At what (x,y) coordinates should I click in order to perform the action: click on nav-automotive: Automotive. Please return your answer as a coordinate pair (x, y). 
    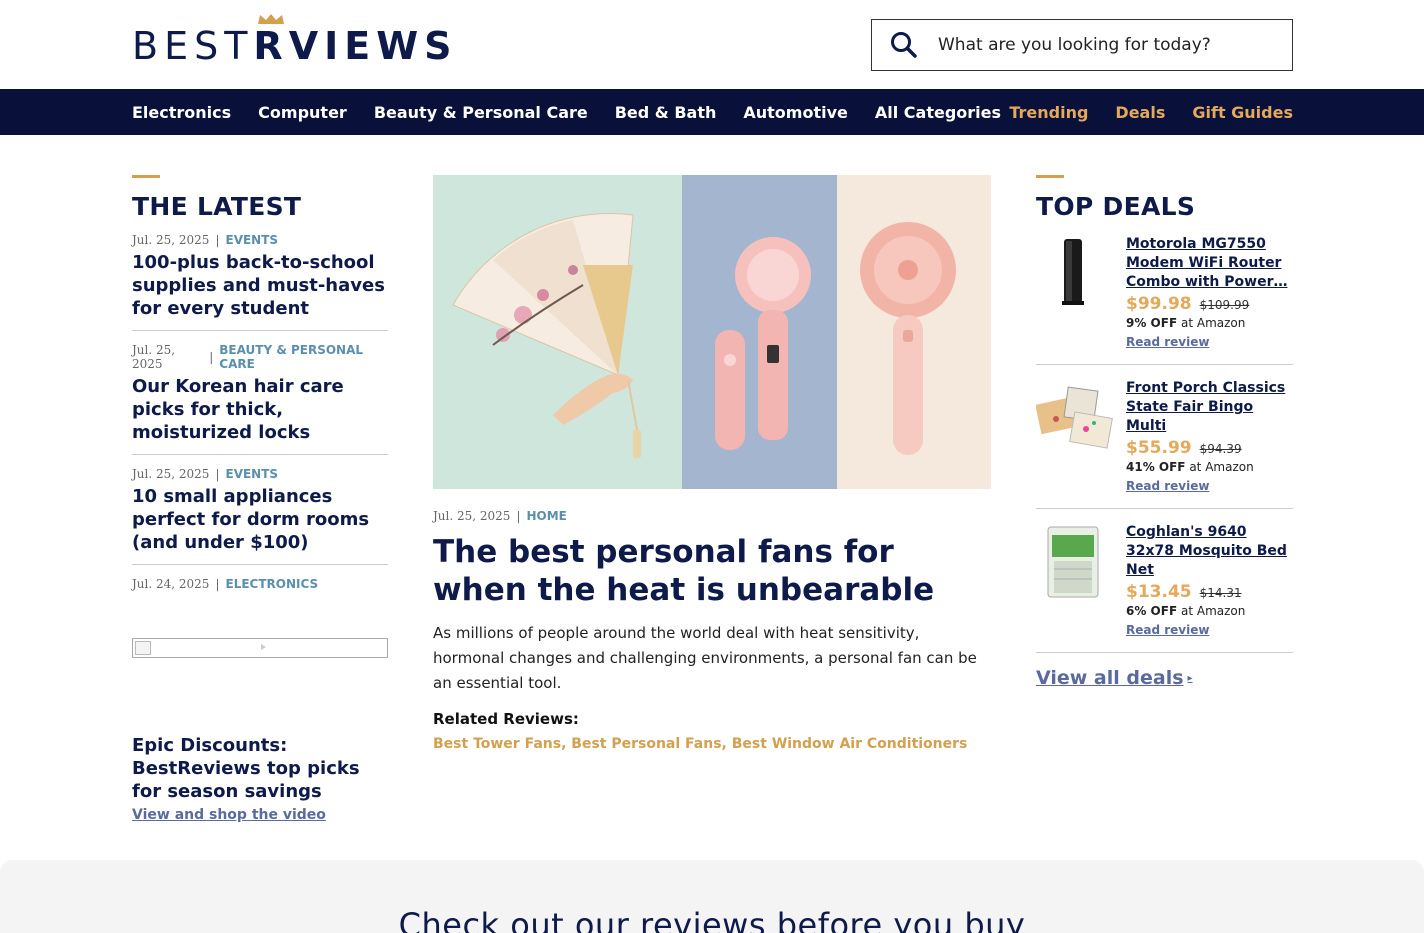
    Looking at the image, I should click on (795, 112).